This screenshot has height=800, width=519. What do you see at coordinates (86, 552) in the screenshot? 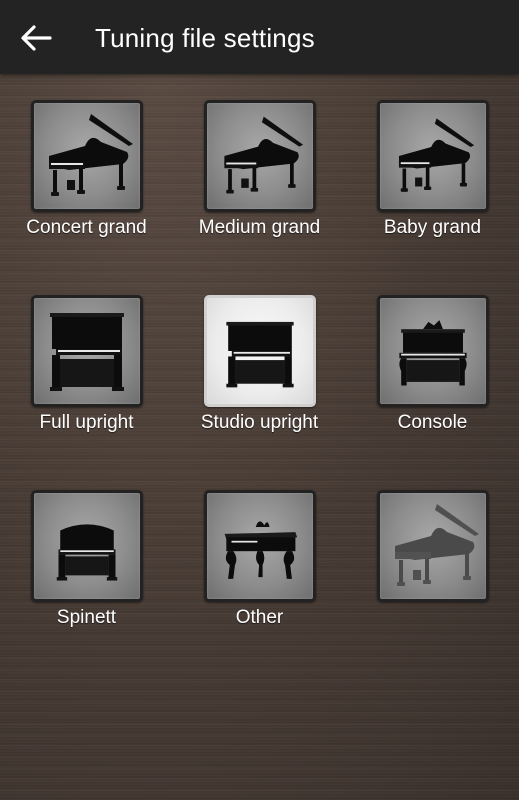
I see `spinet-piano-icon` at bounding box center [86, 552].